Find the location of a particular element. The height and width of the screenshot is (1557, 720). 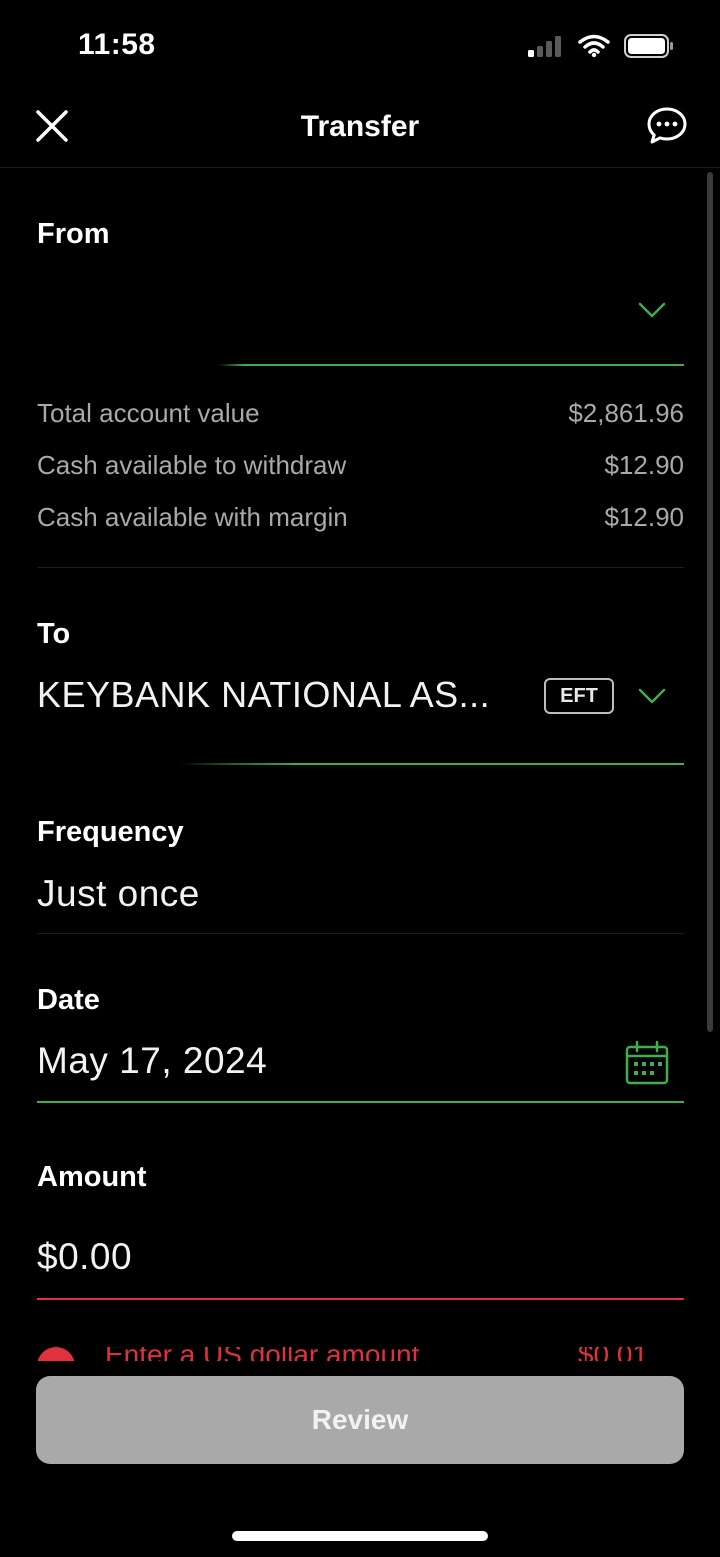

navigation-bar: Transfer is located at coordinates (360, 129).